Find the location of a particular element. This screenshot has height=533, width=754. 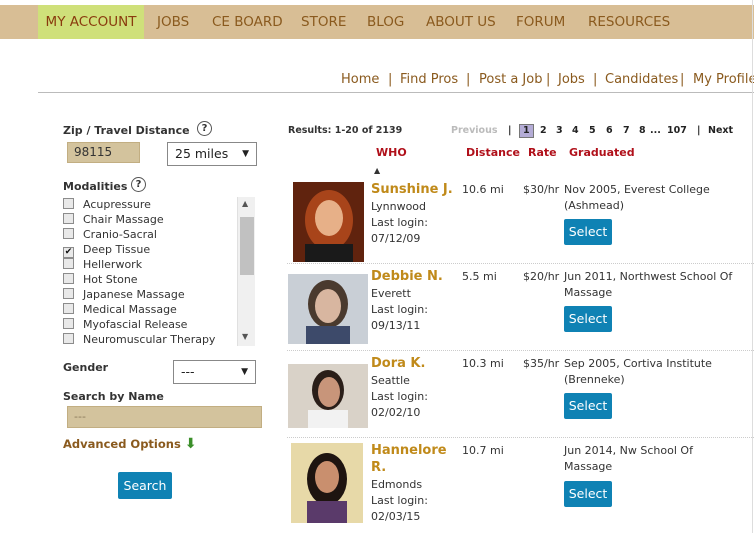

modality-medical-massage: Medical Massage is located at coordinates (120, 309).